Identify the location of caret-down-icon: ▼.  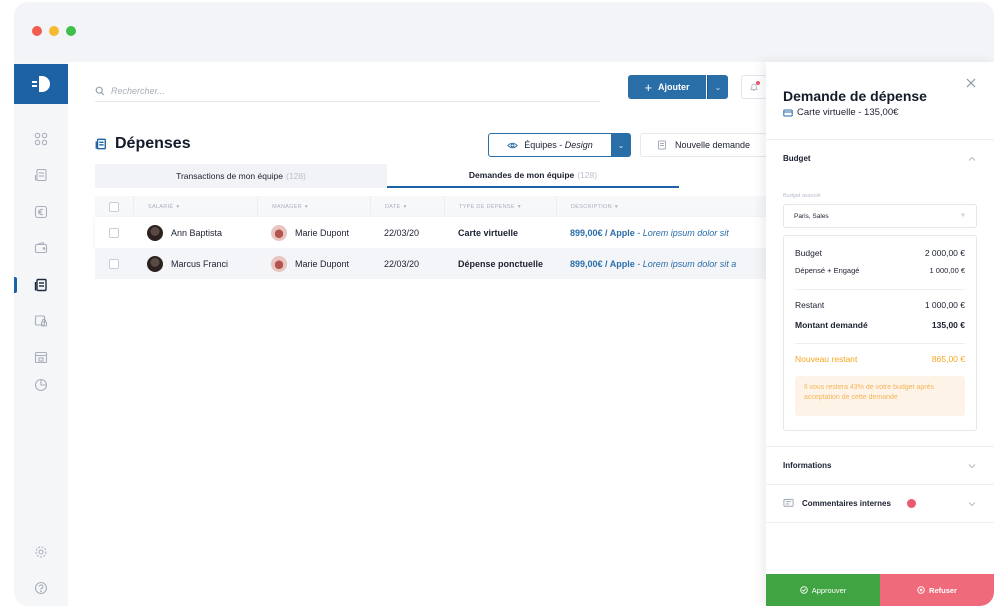
(963, 216).